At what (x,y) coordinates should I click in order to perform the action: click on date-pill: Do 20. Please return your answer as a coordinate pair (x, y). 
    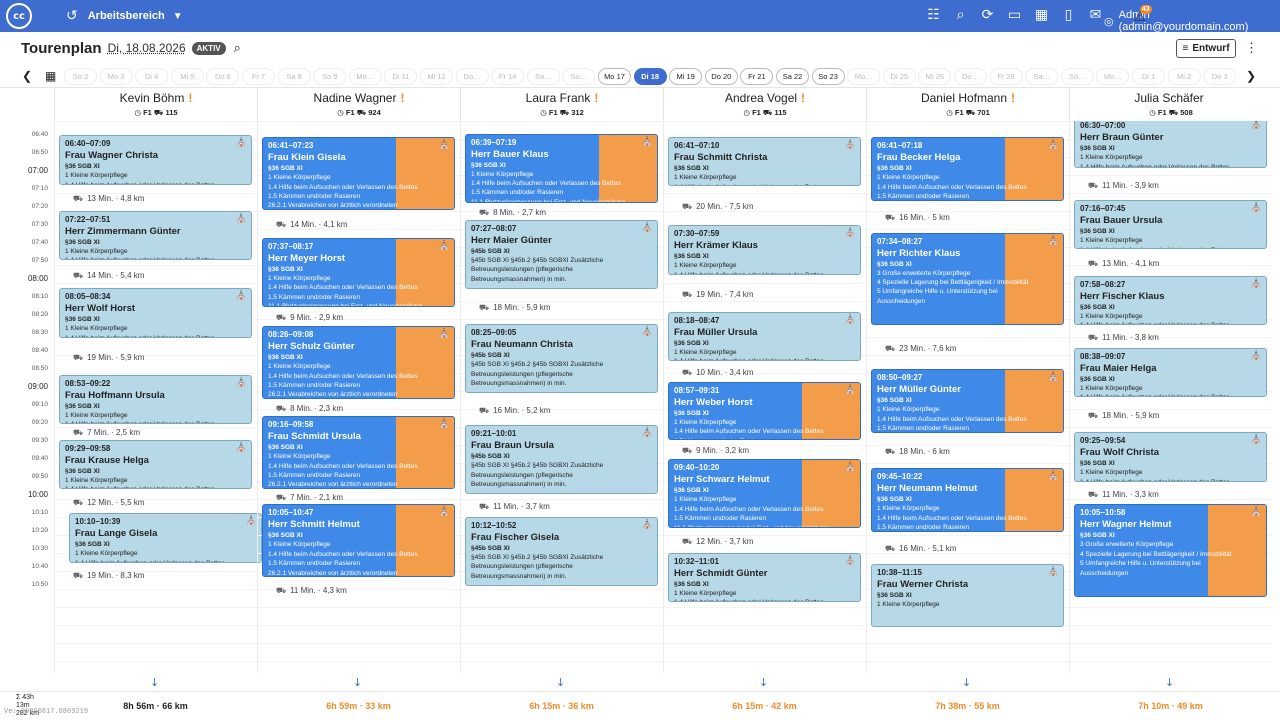
    Looking at the image, I should click on (721, 76).